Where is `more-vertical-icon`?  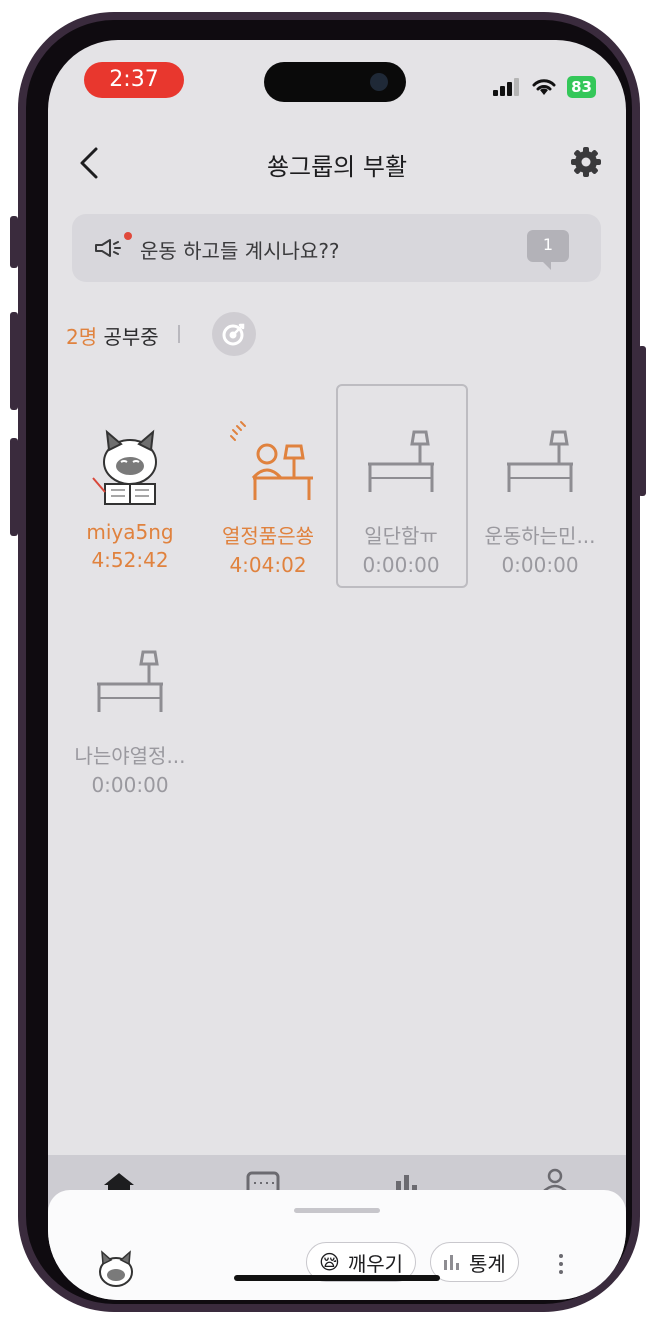
more-vertical-icon is located at coordinates (561, 1264).